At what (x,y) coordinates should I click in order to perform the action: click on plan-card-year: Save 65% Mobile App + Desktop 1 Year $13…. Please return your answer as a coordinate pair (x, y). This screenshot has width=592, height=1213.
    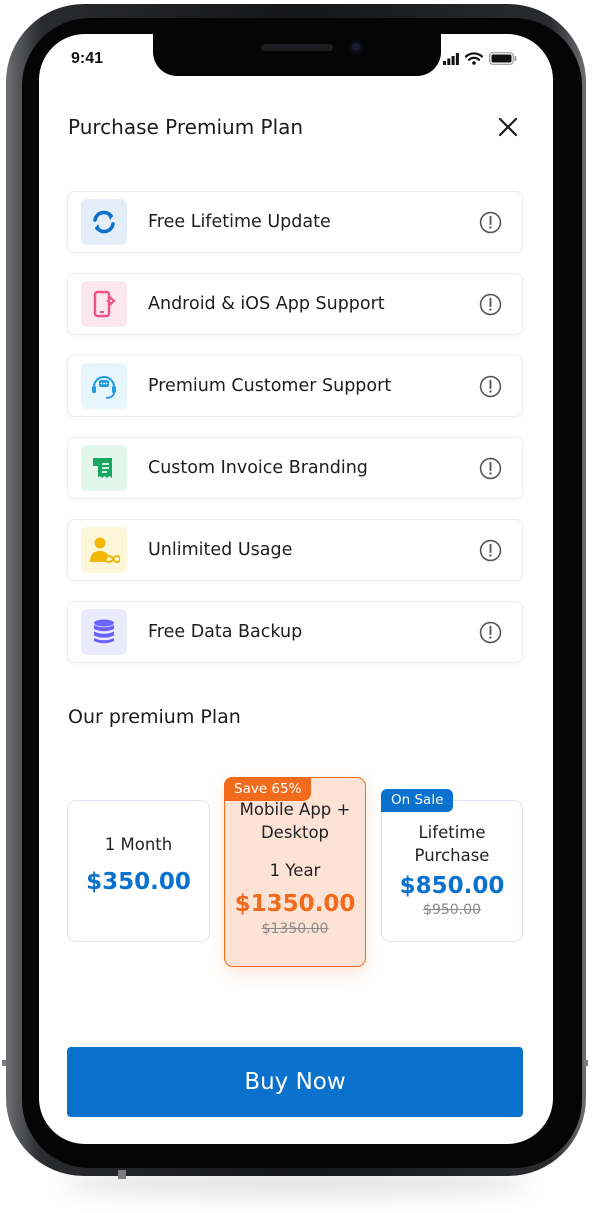
    Looking at the image, I should click on (295, 872).